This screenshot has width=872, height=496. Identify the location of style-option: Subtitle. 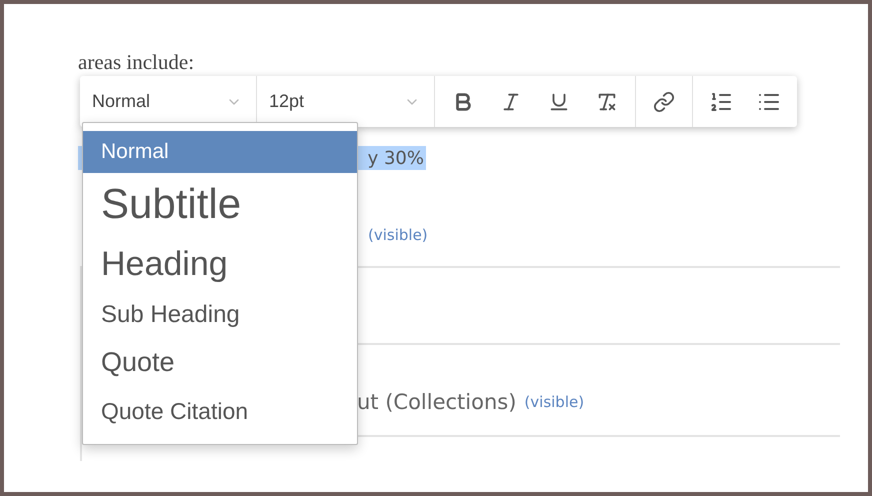
(220, 204).